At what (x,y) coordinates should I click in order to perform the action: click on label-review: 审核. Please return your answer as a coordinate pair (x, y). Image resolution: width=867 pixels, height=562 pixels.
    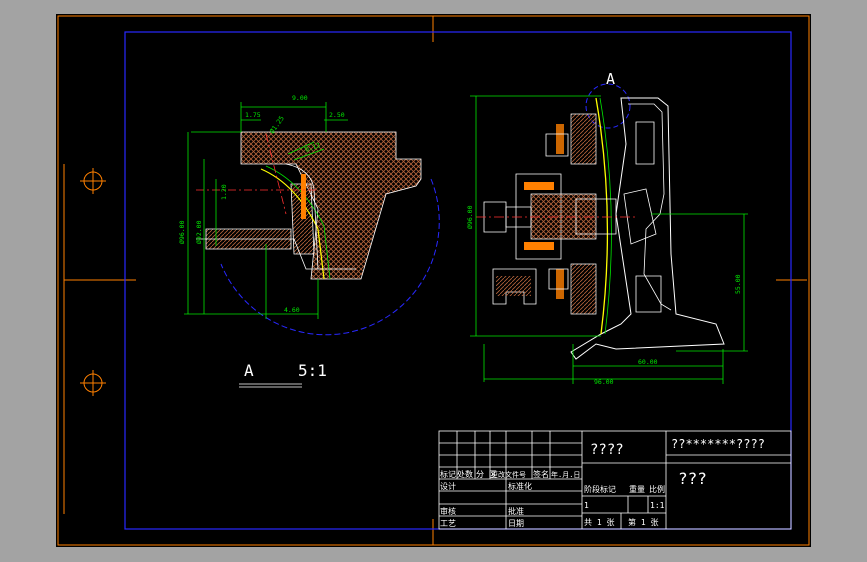
    Looking at the image, I should click on (448, 511).